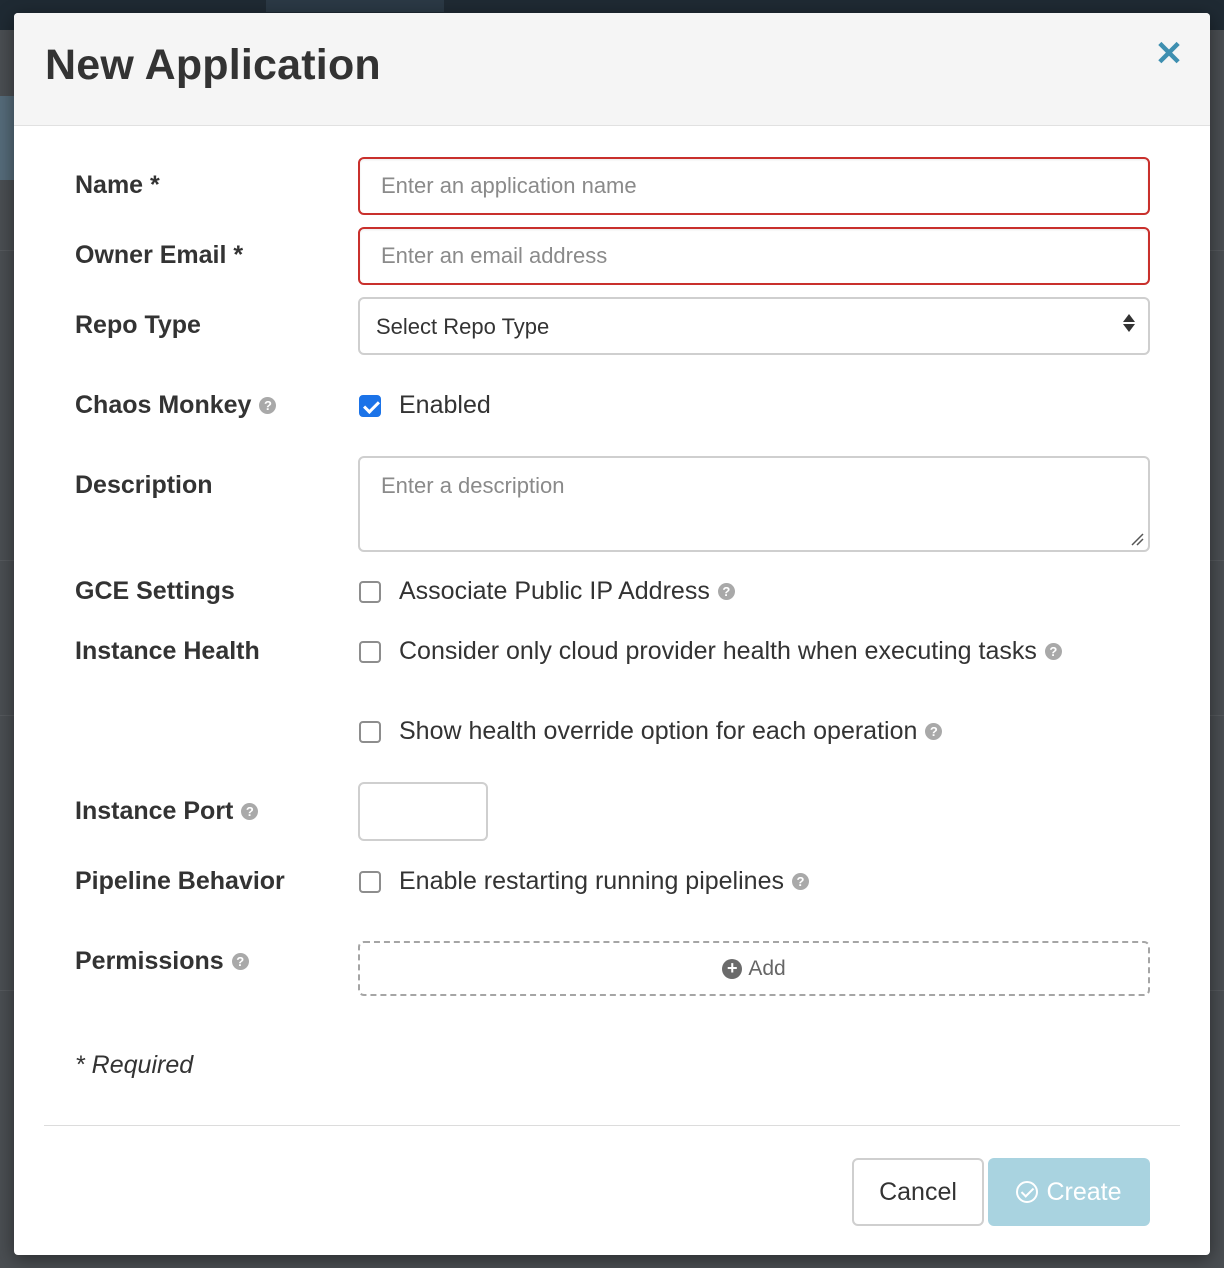 This screenshot has height=1268, width=1224. Describe the element at coordinates (612, 1125) in the screenshot. I see `footer-divider` at that location.